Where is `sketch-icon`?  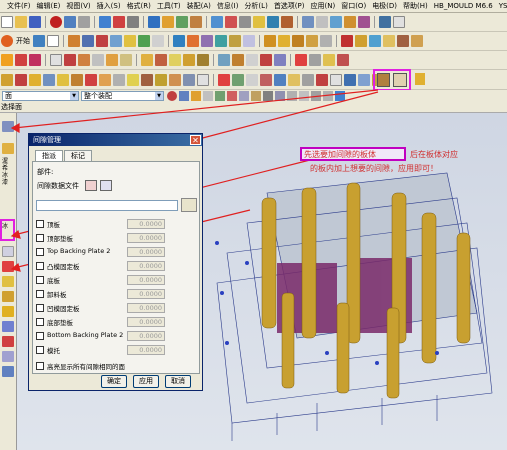
sketch-icon is located at coordinates (39, 41).